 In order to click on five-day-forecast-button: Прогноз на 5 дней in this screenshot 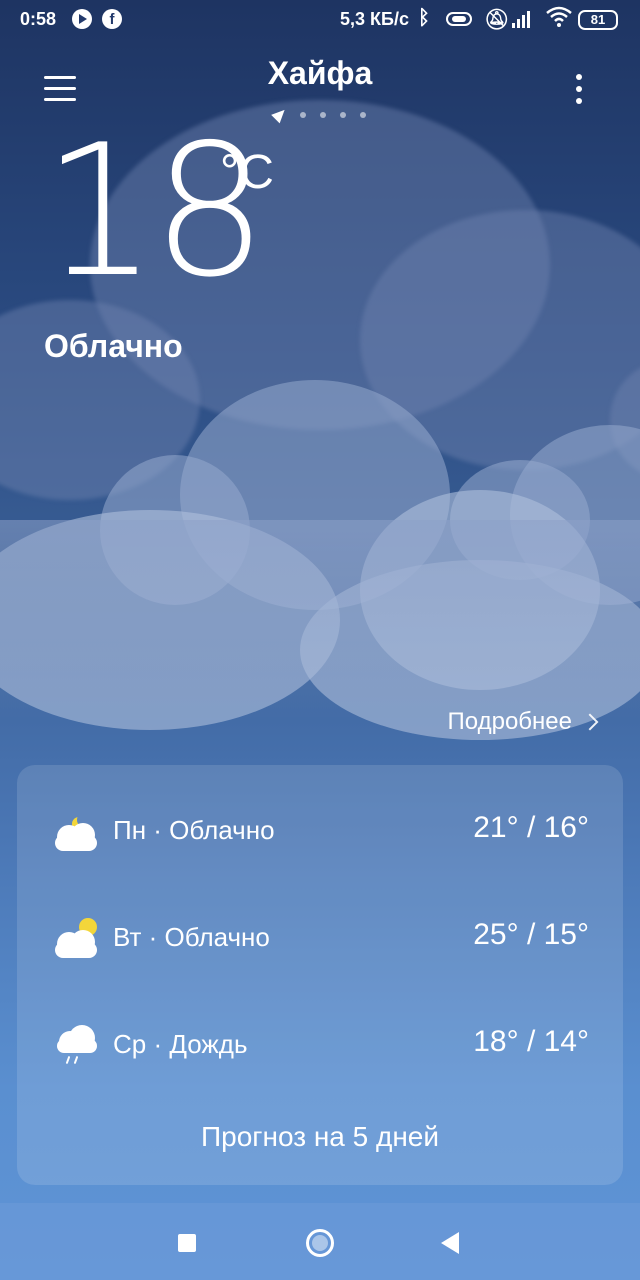, I will do `click(320, 1137)`.